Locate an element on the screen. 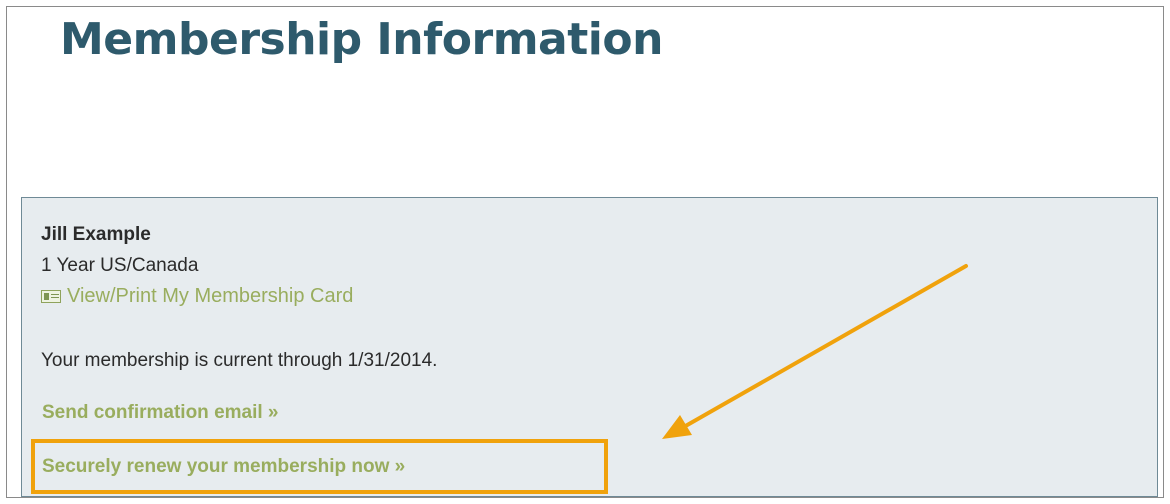 The height and width of the screenshot is (504, 1170). view-print-card-link: View/Print My Membership Card is located at coordinates (197, 296).